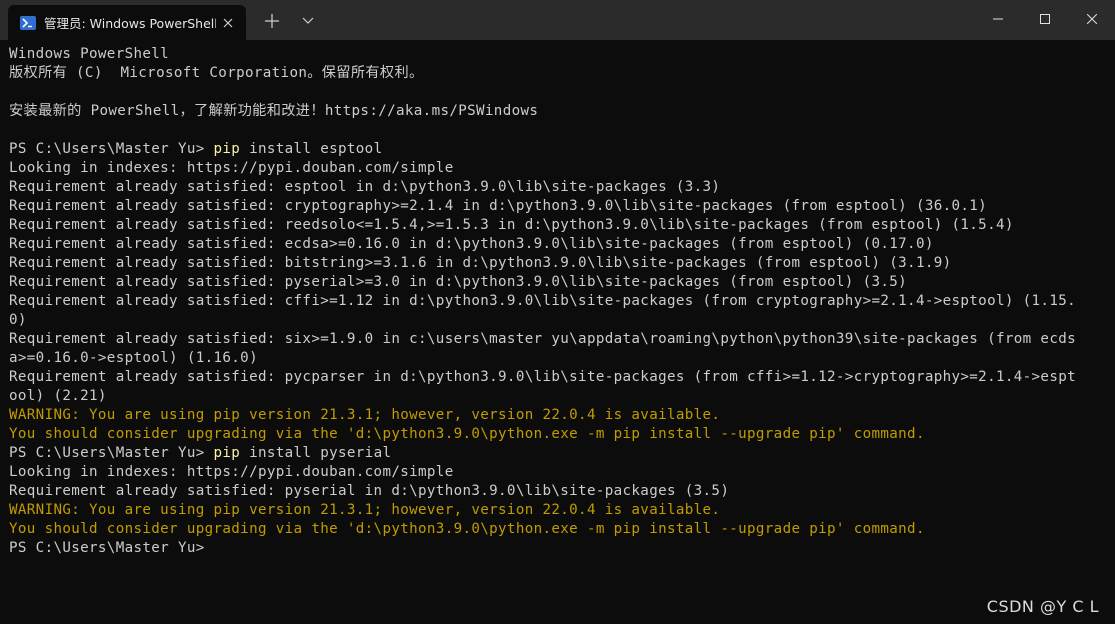 The height and width of the screenshot is (624, 1115). What do you see at coordinates (228, 23) in the screenshot?
I see `tab-close-icon` at bounding box center [228, 23].